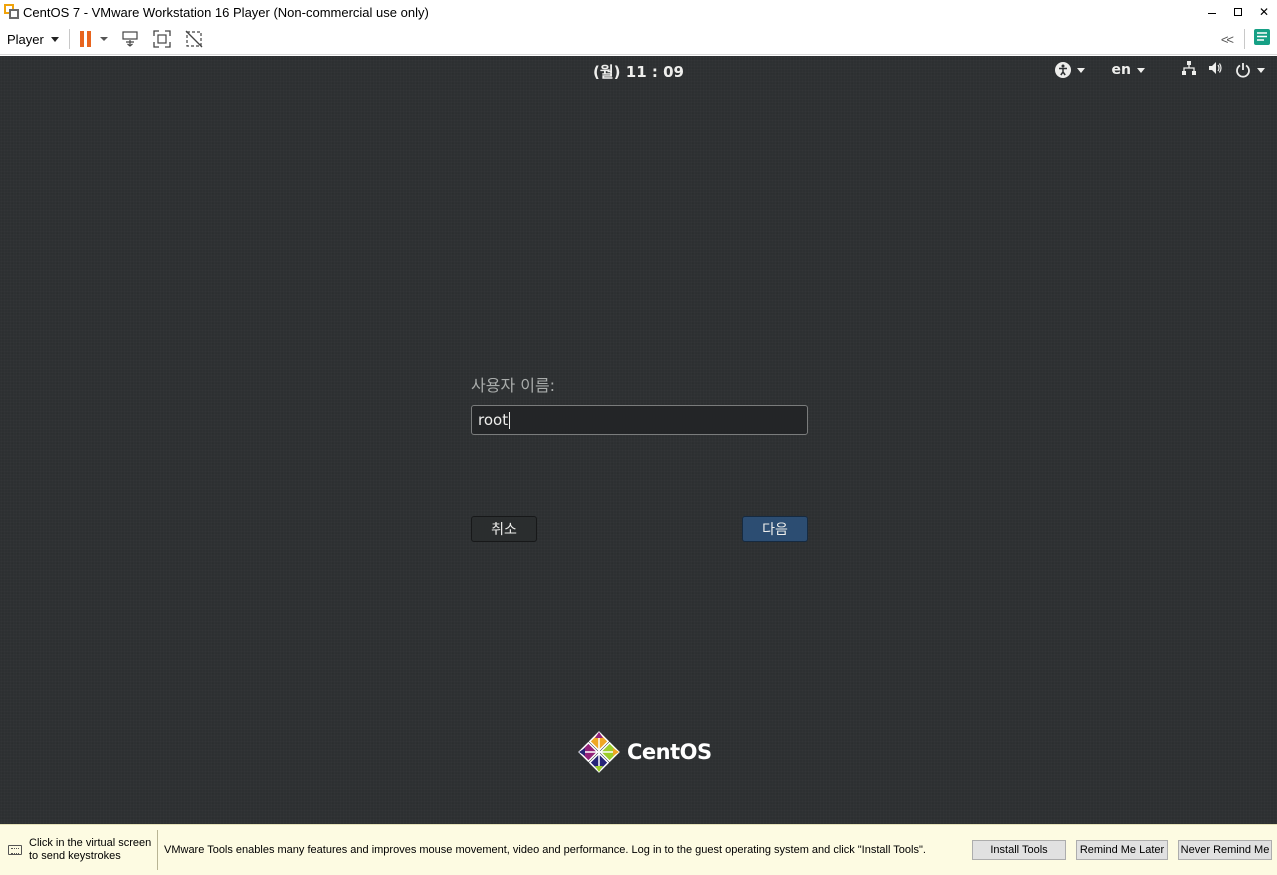  What do you see at coordinates (1189, 70) in the screenshot?
I see `network-icon` at bounding box center [1189, 70].